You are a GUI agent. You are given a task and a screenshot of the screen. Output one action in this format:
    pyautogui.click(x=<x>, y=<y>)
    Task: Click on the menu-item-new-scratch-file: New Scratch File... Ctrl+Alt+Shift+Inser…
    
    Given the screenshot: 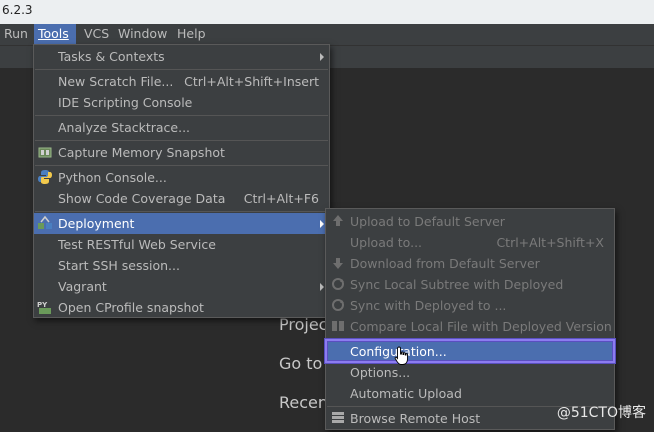 What is the action you would take?
    pyautogui.click(x=181, y=81)
    